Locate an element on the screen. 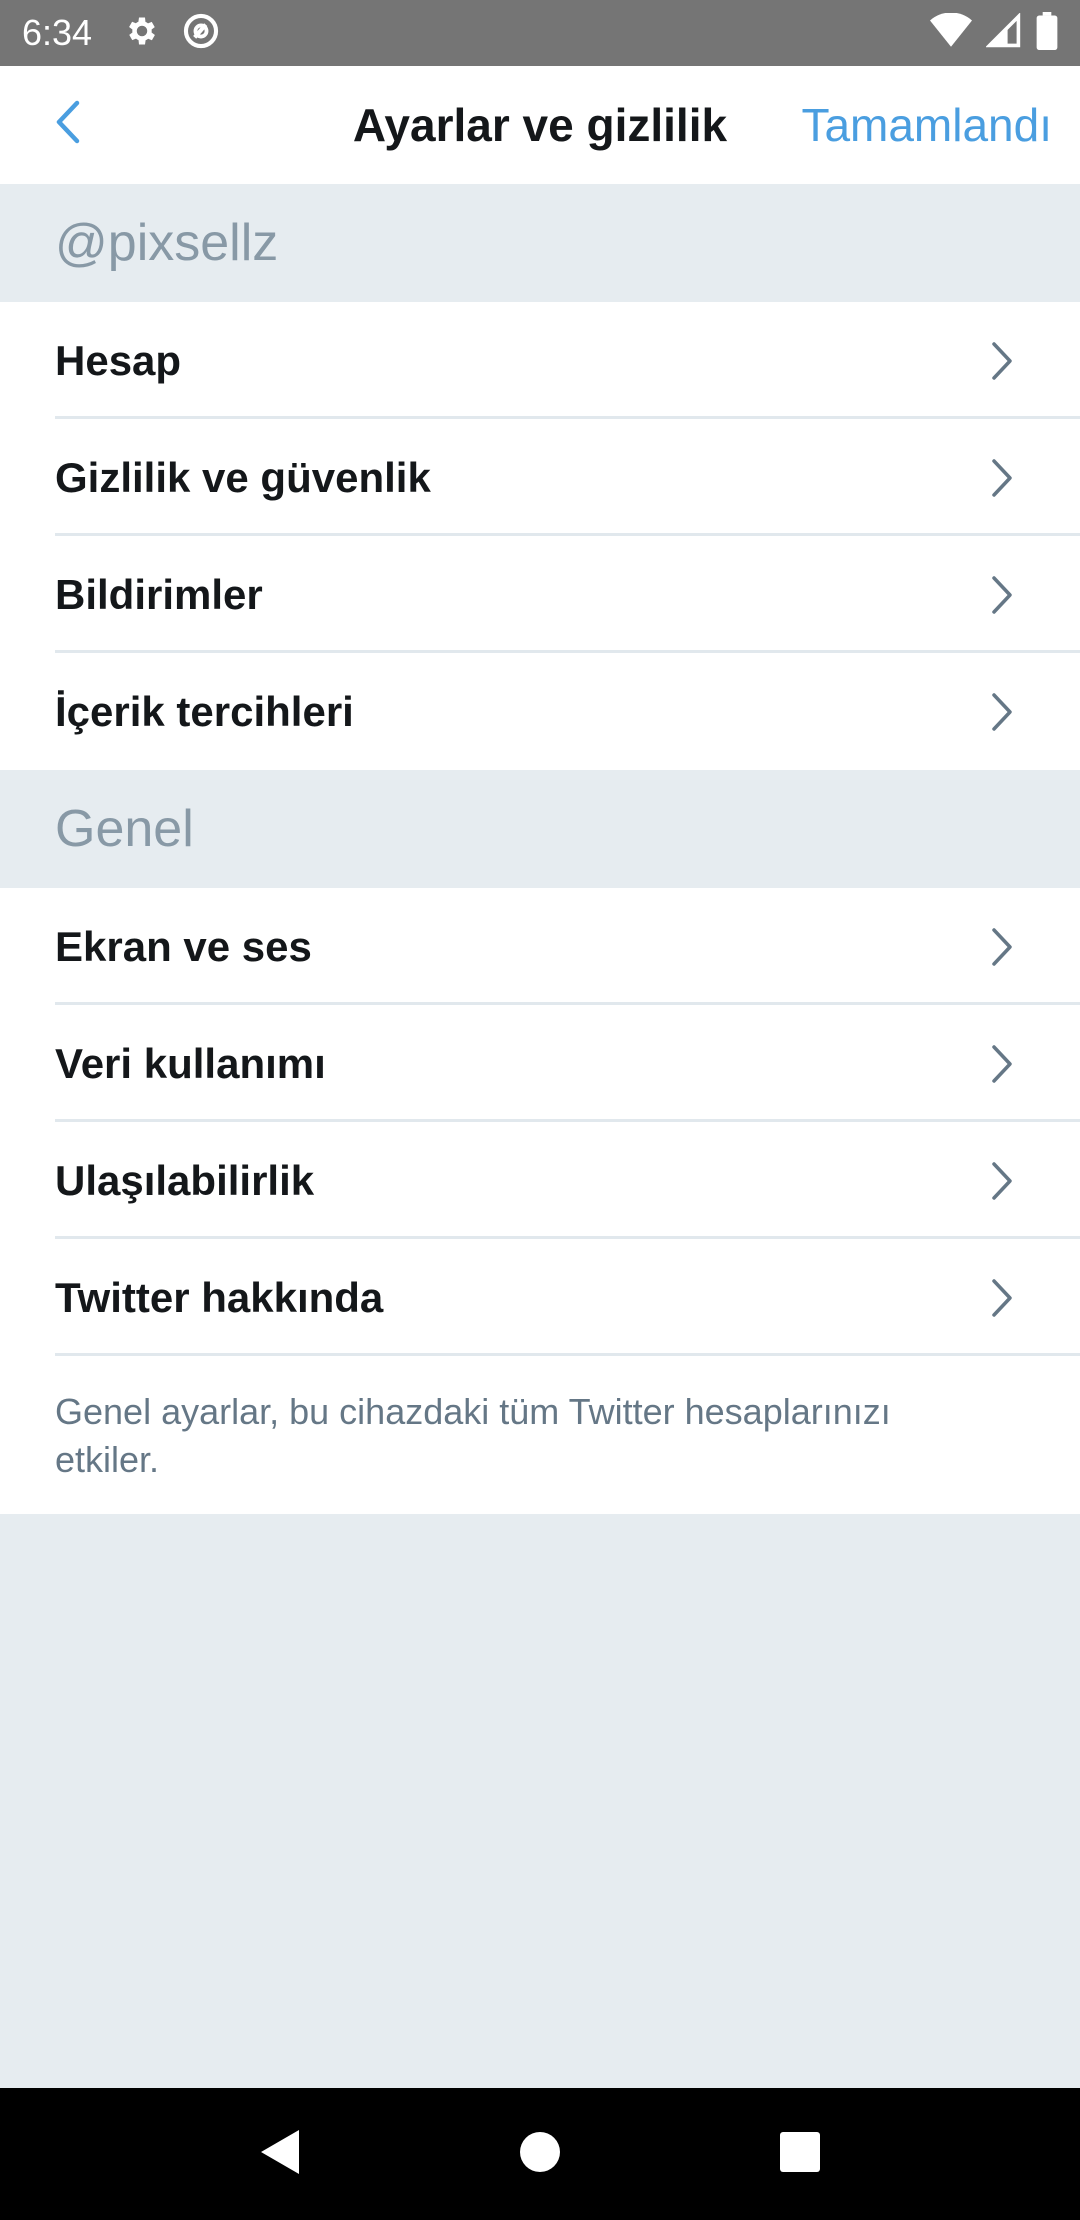 This screenshot has width=1080, height=2220. settings-item-label: Ulaşılabilirlik is located at coordinates (185, 1180).